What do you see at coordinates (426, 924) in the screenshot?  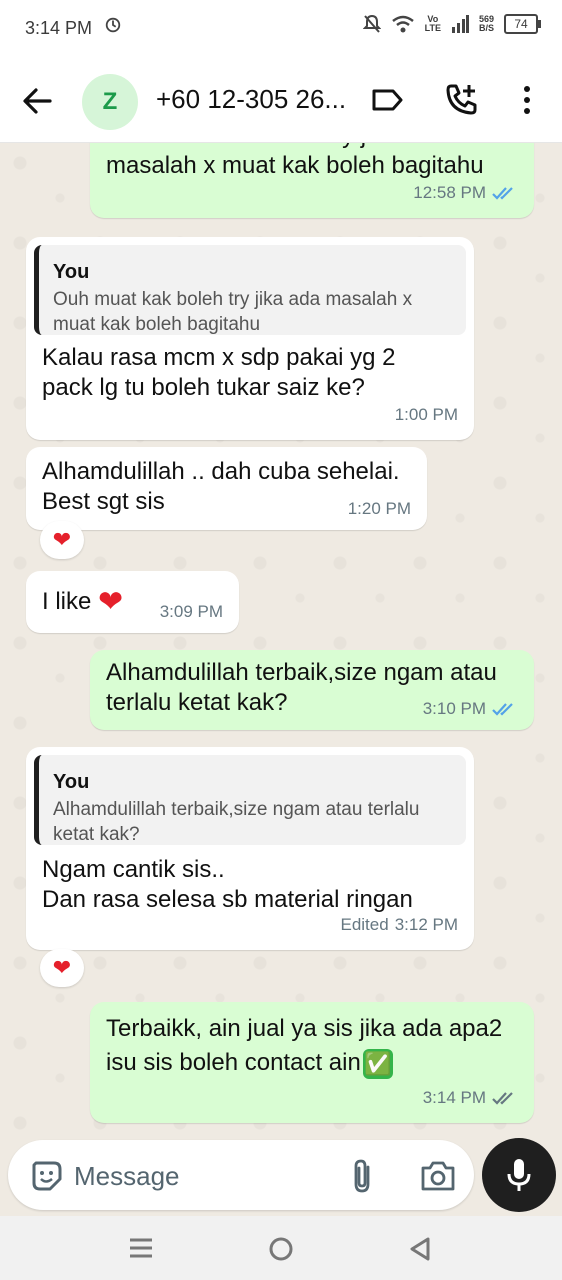 I see `message-time: 3:12 PM` at bounding box center [426, 924].